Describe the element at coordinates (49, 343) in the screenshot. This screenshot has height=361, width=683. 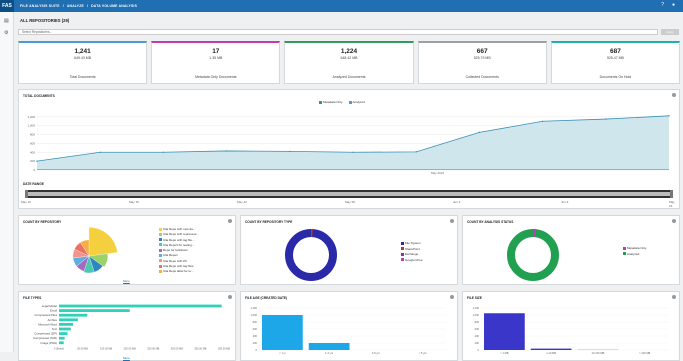
I see `file-type-label: Image (PNG)` at that location.